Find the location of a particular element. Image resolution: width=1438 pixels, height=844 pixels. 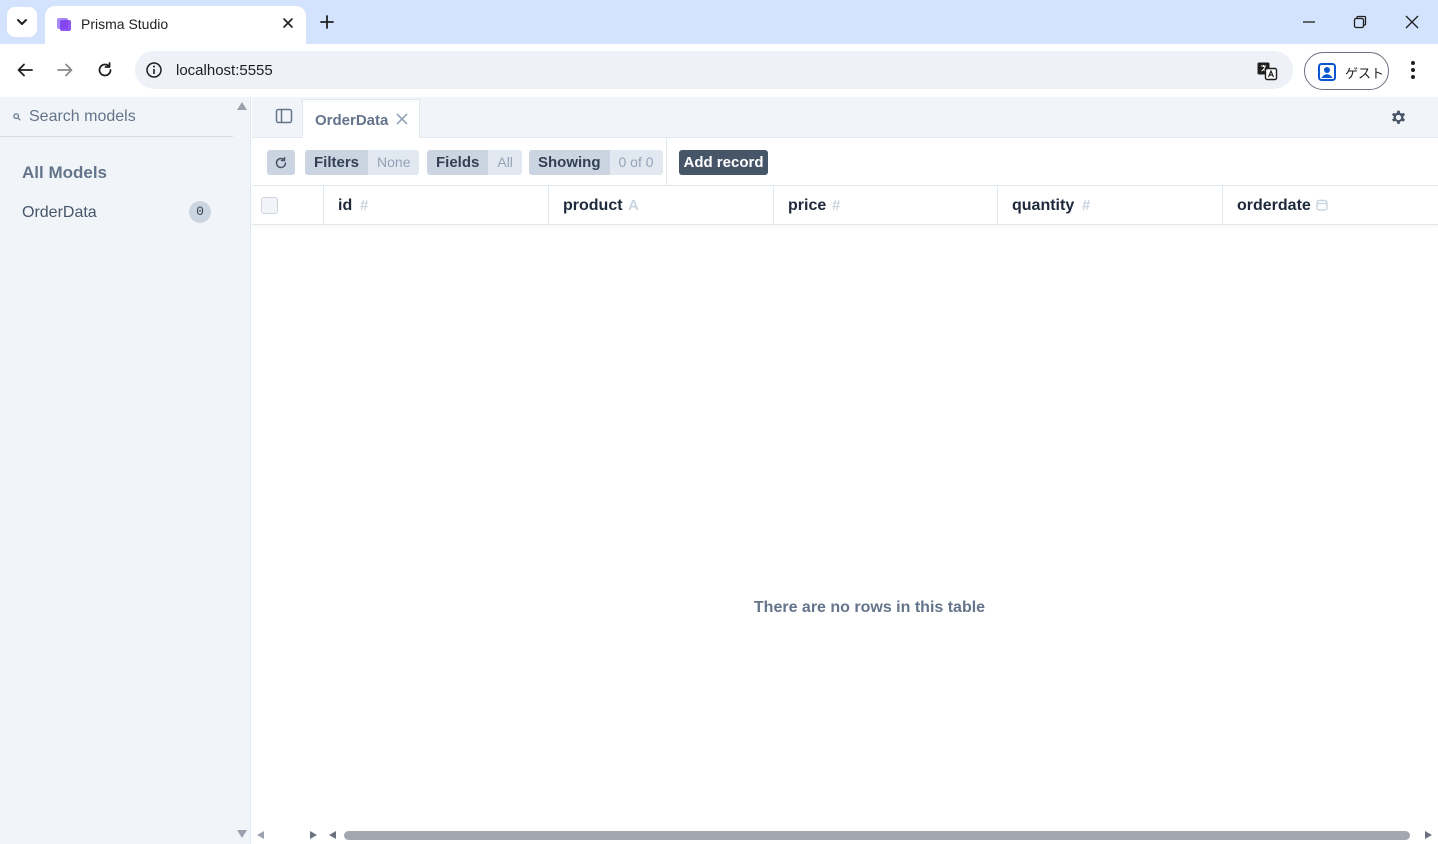

restore-icon is located at coordinates (1360, 22).